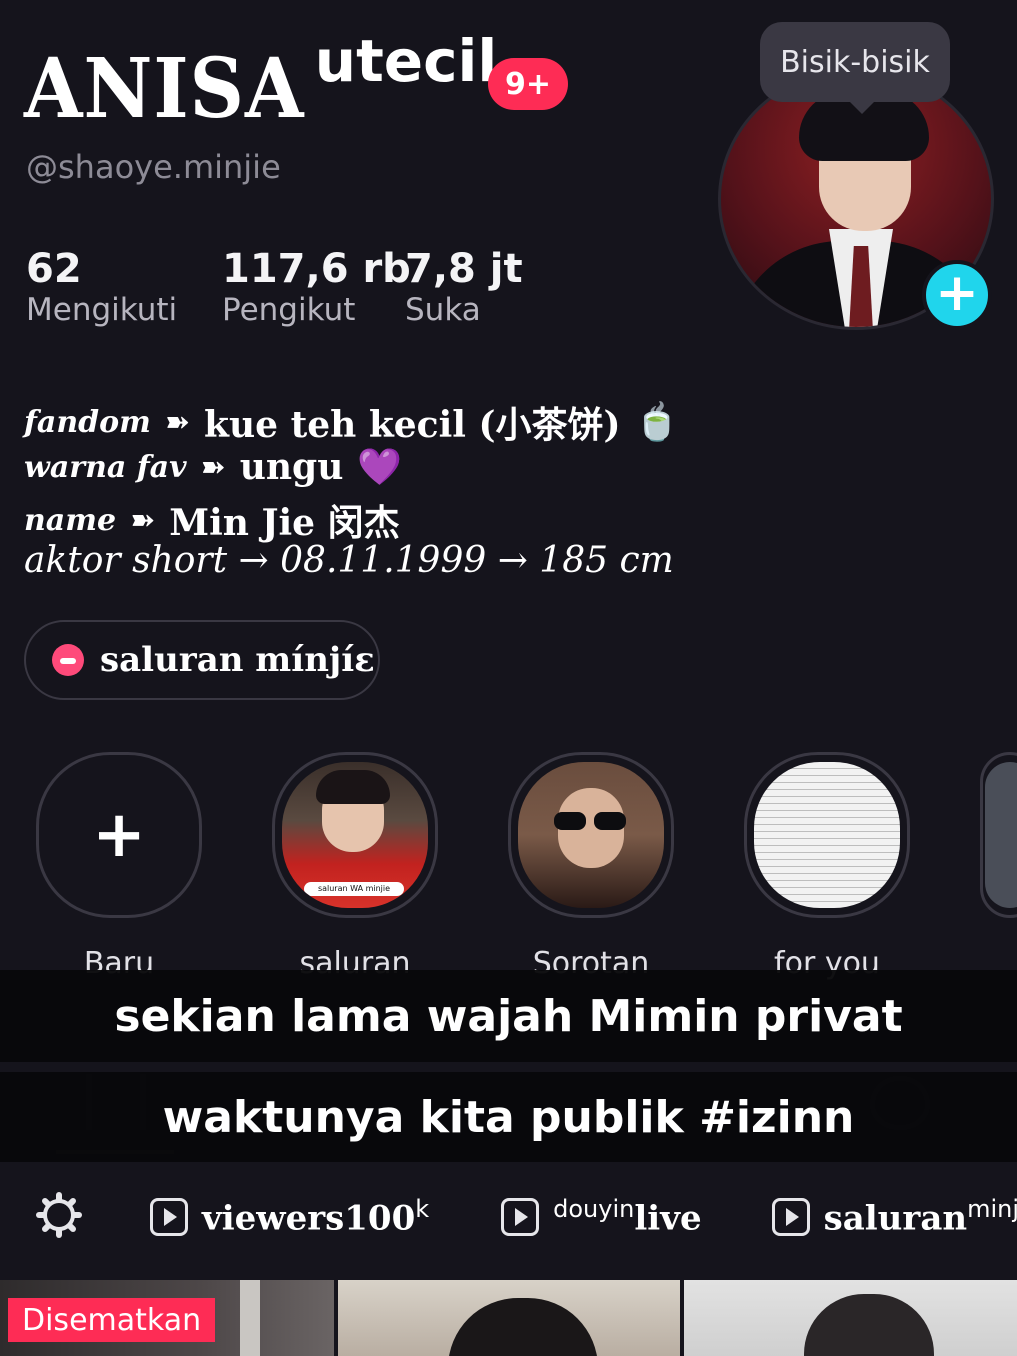  Describe the element at coordinates (105, 467) in the screenshot. I see `bio-key: warna fav` at that location.